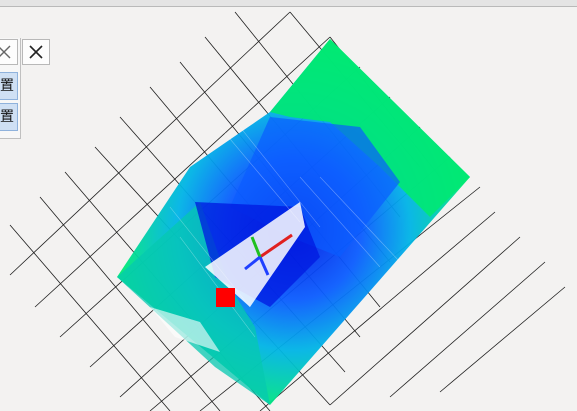 This screenshot has height=411, width=577. I want to click on target-marker, so click(225, 297).